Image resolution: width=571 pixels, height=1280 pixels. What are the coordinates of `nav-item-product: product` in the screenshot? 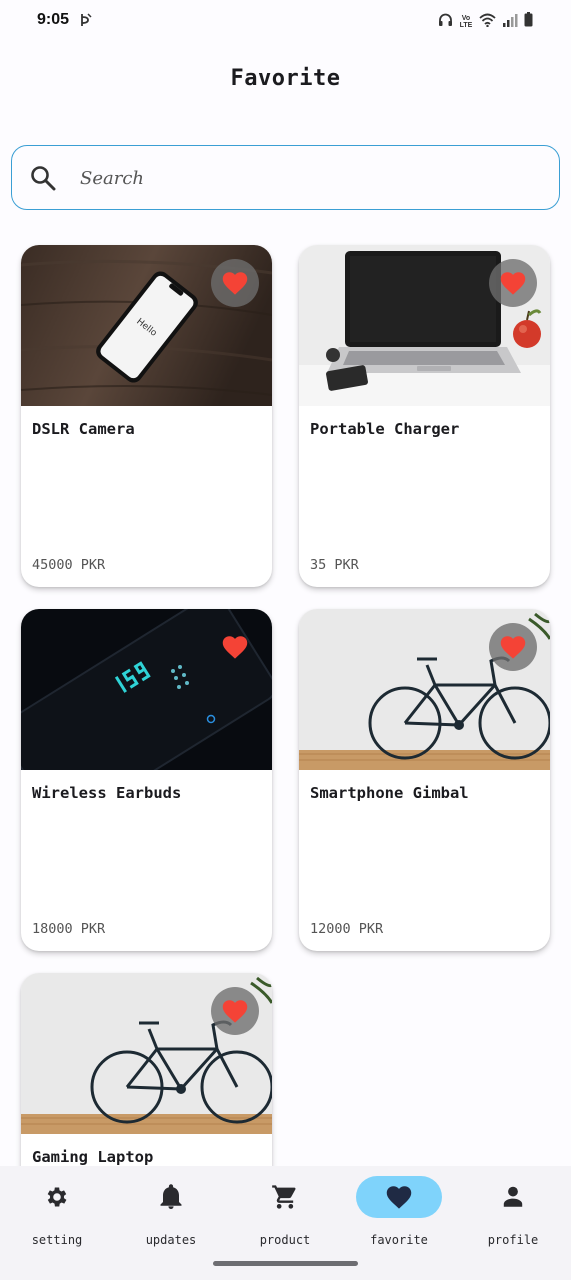 It's located at (285, 1216).